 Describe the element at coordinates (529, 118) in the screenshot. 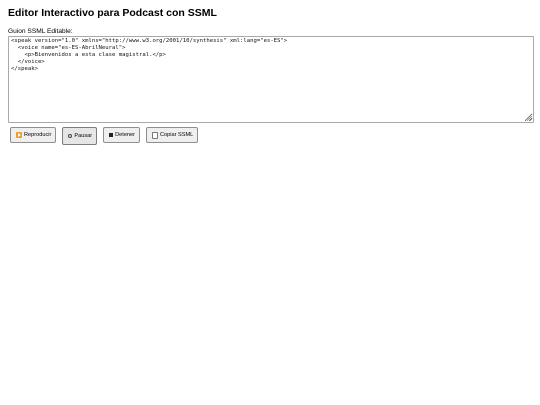

I see `resize-handle-icon` at that location.